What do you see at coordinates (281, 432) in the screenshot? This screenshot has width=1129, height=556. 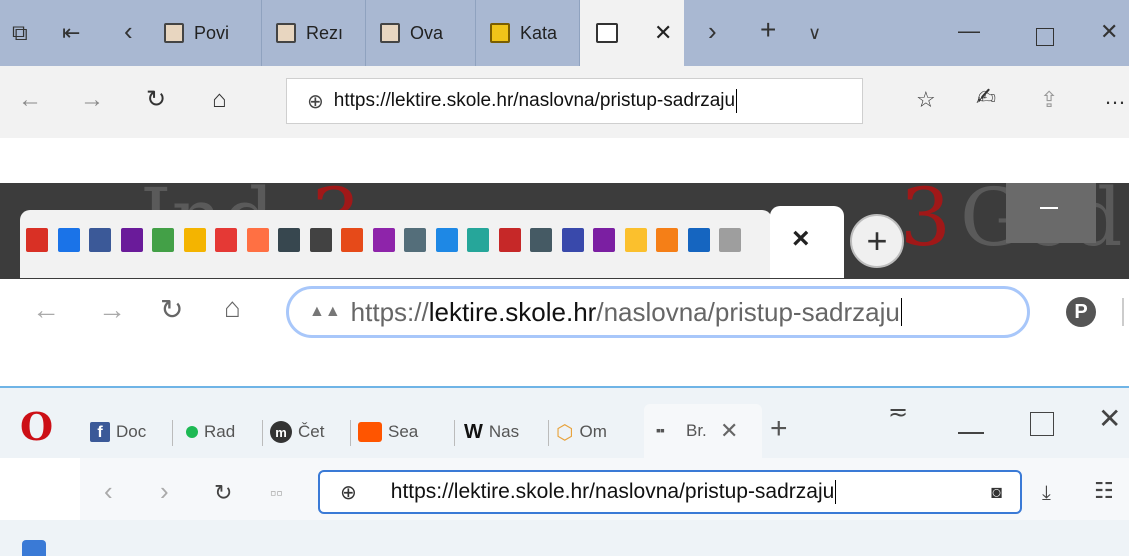 I see `m-logo-icon: m` at bounding box center [281, 432].